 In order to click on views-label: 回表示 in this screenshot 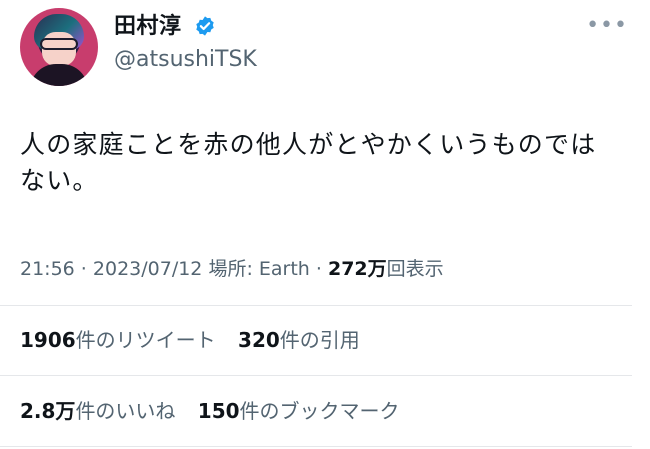, I will do `click(415, 269)`.